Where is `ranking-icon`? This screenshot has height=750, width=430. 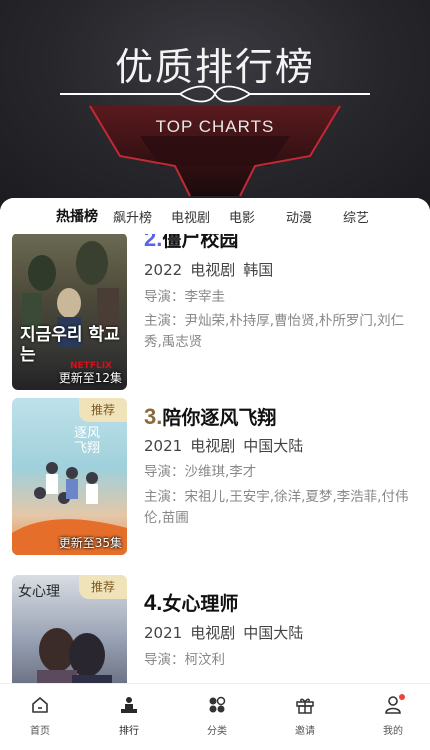 ranking-icon is located at coordinates (129, 705).